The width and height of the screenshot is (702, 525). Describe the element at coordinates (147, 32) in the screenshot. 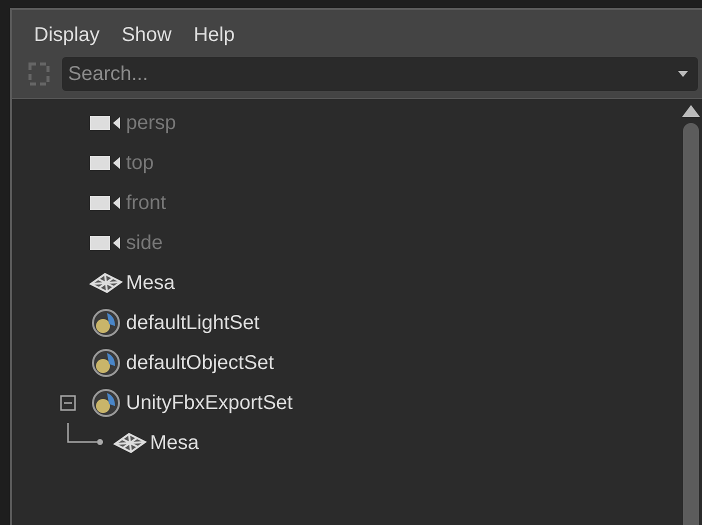

I see `menu-item: Show` at that location.